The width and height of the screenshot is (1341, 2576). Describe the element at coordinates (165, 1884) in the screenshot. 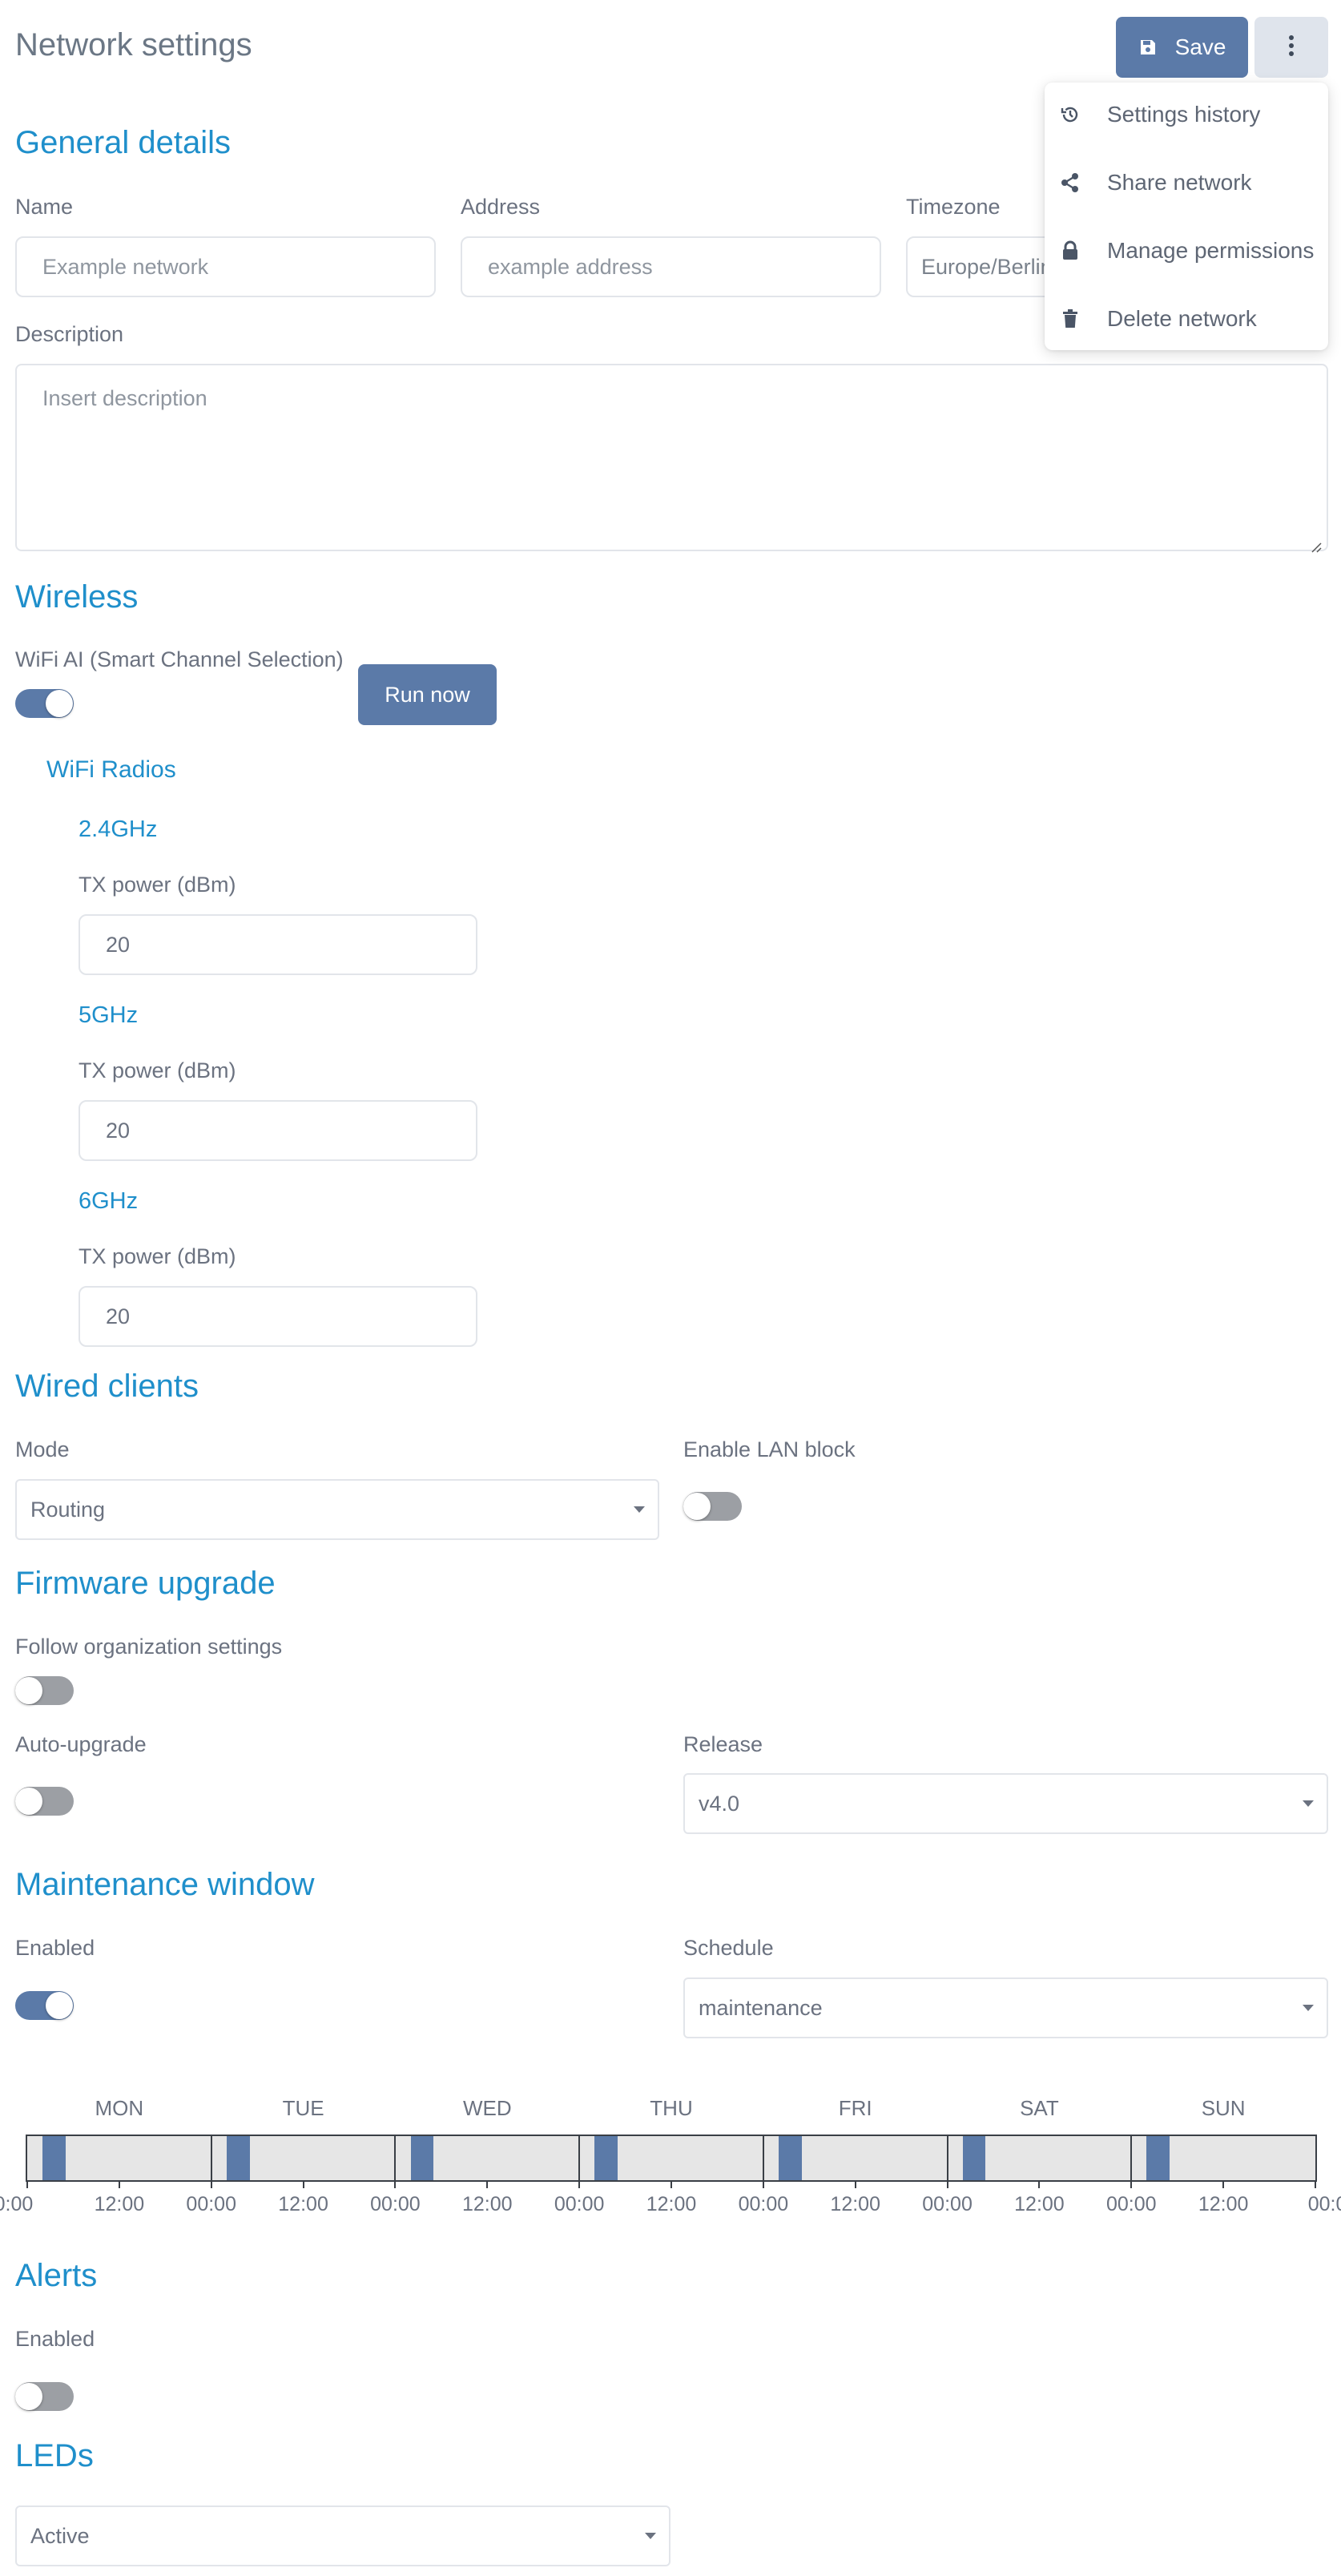

I see `maintenance-window-title: Maintenance window` at that location.